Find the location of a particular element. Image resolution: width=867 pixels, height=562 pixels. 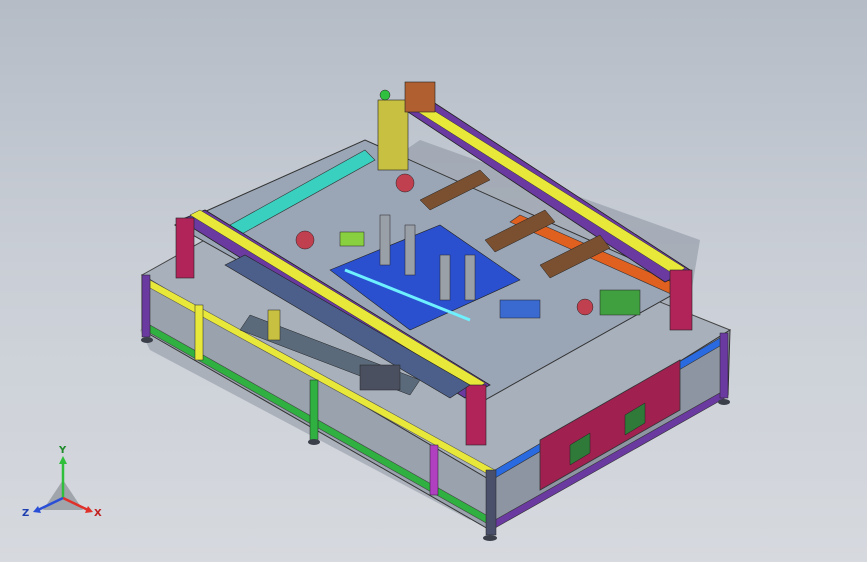

axis-triad: Y X Z is located at coordinates (63, 485).